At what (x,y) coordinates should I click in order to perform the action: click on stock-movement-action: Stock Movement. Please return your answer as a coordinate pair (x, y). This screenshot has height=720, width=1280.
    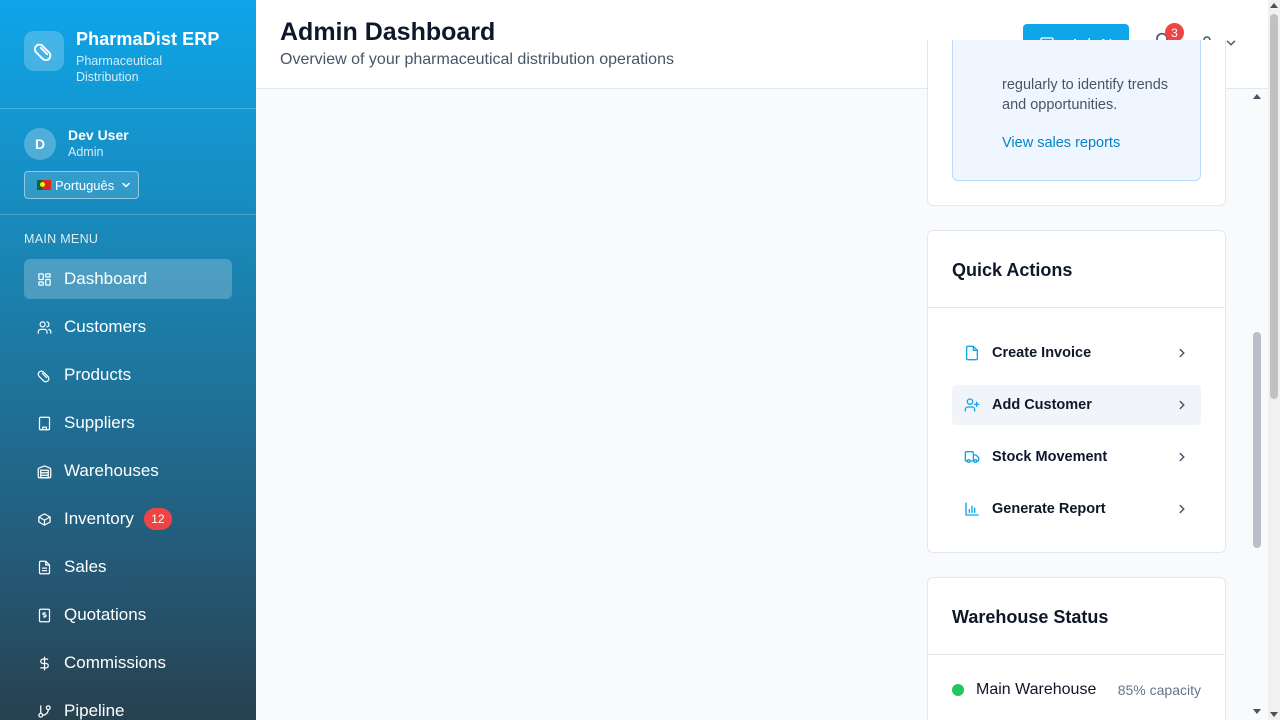
    Looking at the image, I should click on (1076, 457).